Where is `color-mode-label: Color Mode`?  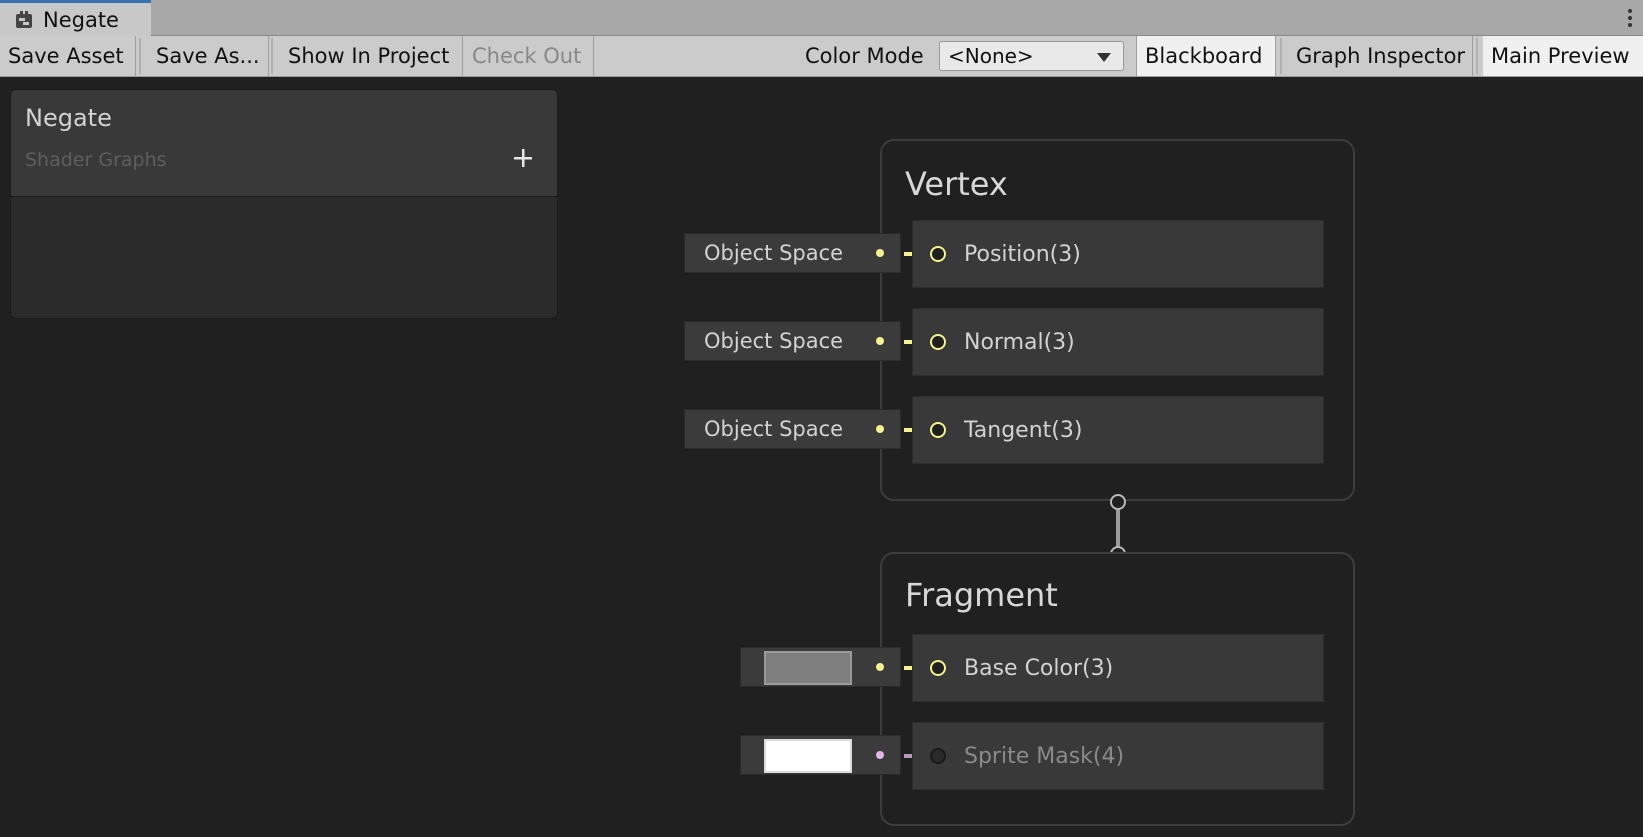 color-mode-label: Color Mode is located at coordinates (864, 56).